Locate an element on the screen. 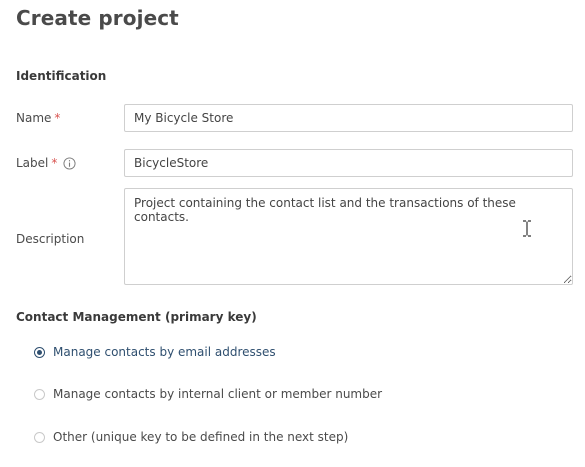 This screenshot has width=585, height=467. text-cursor-icon is located at coordinates (527, 228).